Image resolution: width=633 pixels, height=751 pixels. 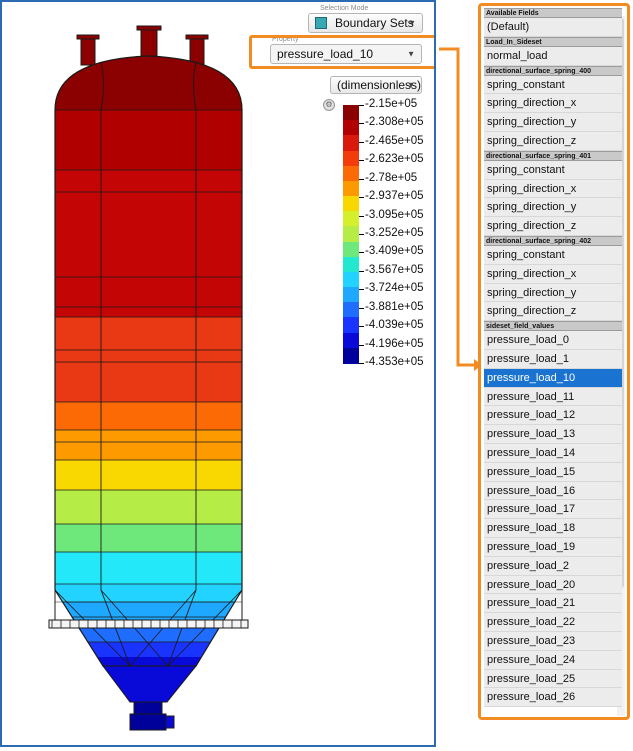 I want to click on field-list-item: pressure_load_22, so click(x=553, y=622).